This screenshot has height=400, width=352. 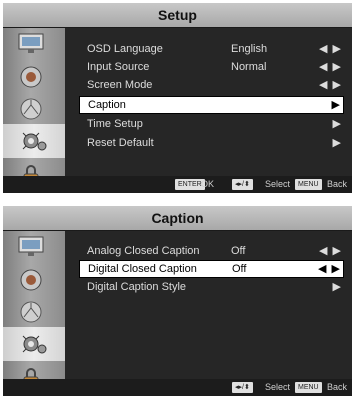 What do you see at coordinates (115, 124) in the screenshot?
I see `item-label: Time Setup` at bounding box center [115, 124].